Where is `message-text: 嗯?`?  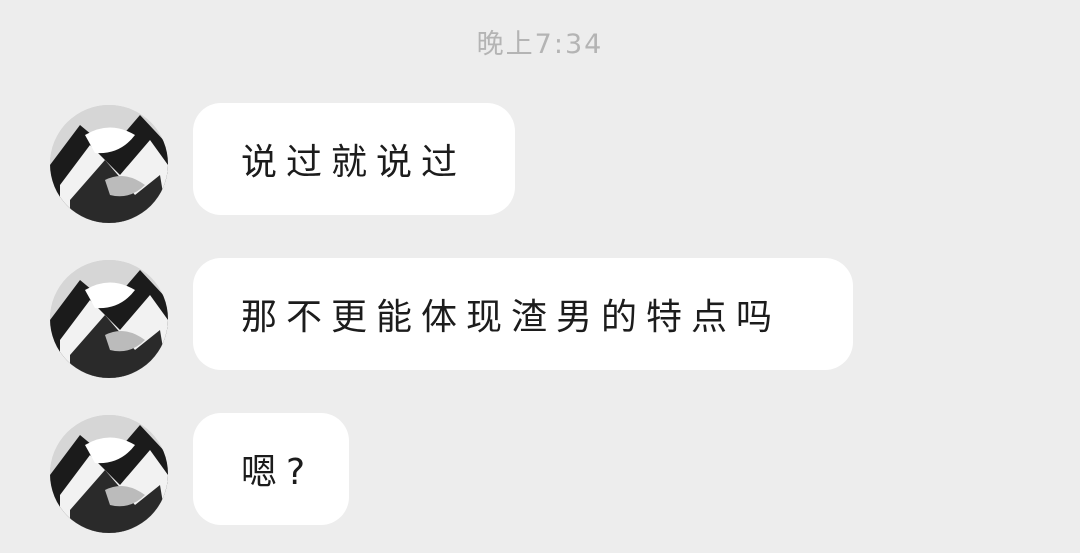 message-text: 嗯? is located at coordinates (278, 472).